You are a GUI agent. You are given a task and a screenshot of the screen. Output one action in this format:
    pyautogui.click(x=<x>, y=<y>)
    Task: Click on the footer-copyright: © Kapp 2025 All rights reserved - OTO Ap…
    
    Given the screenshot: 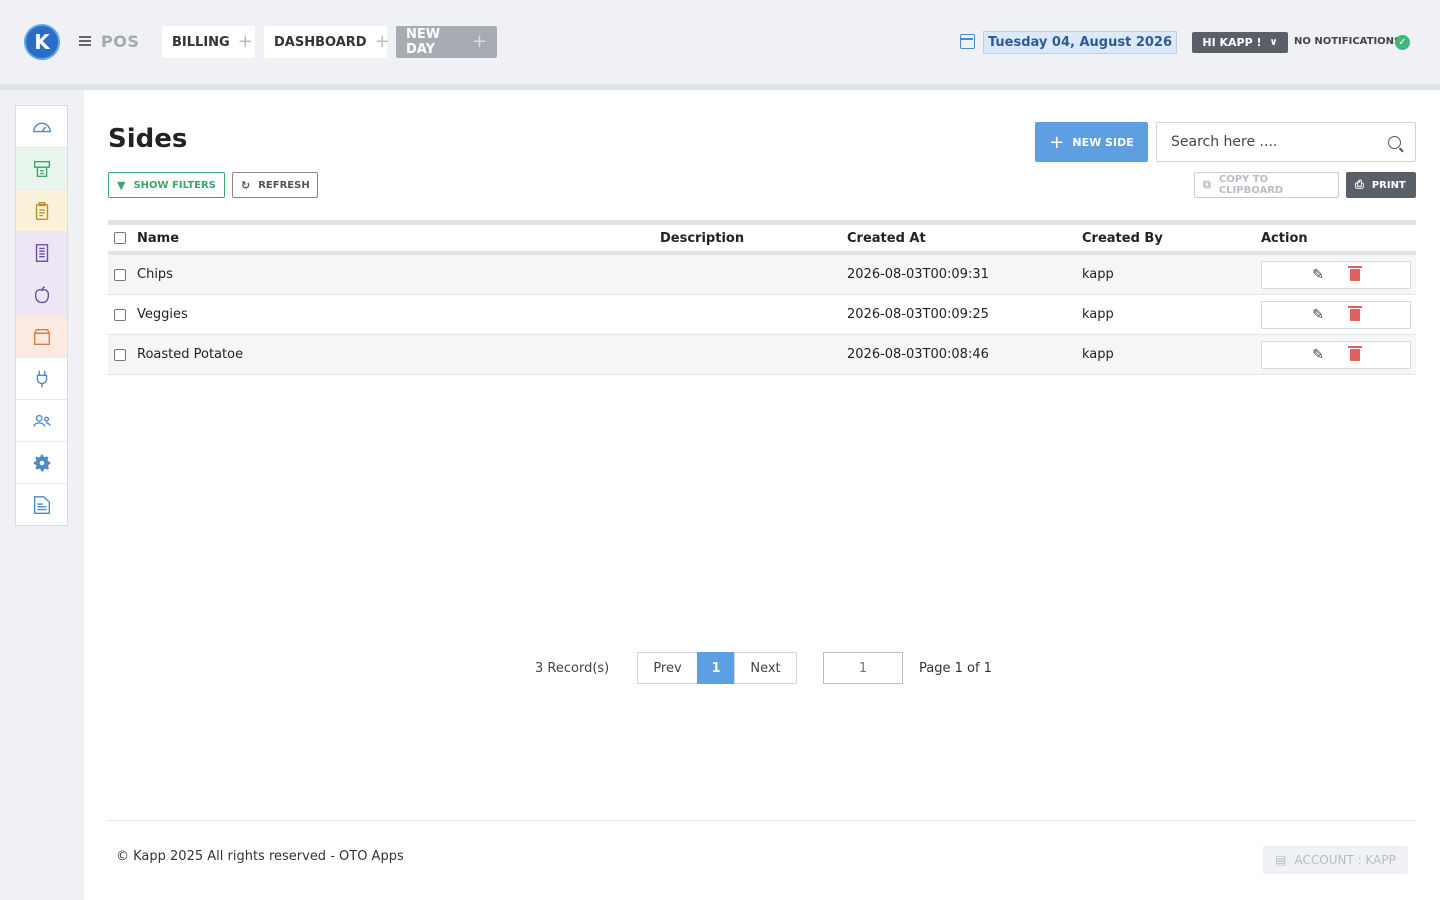 What is the action you would take?
    pyautogui.click(x=260, y=856)
    